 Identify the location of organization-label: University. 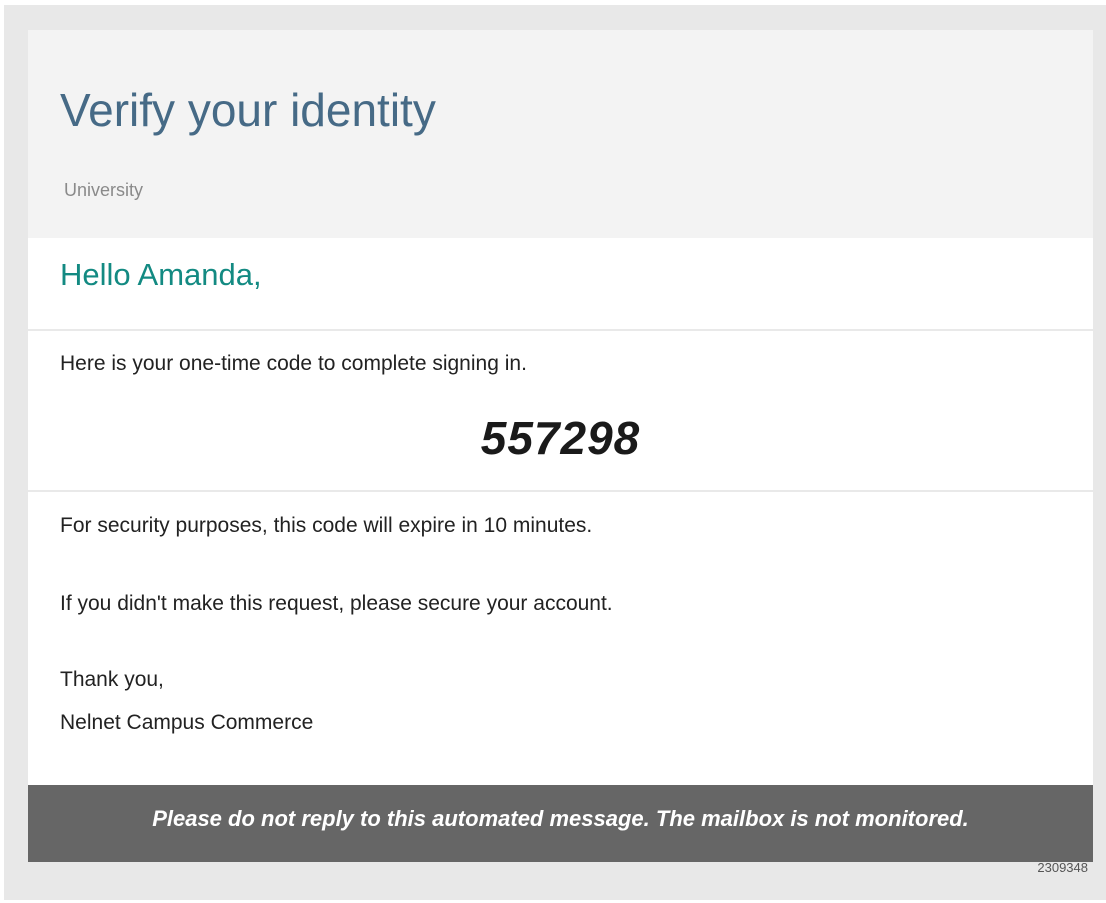
(104, 190).